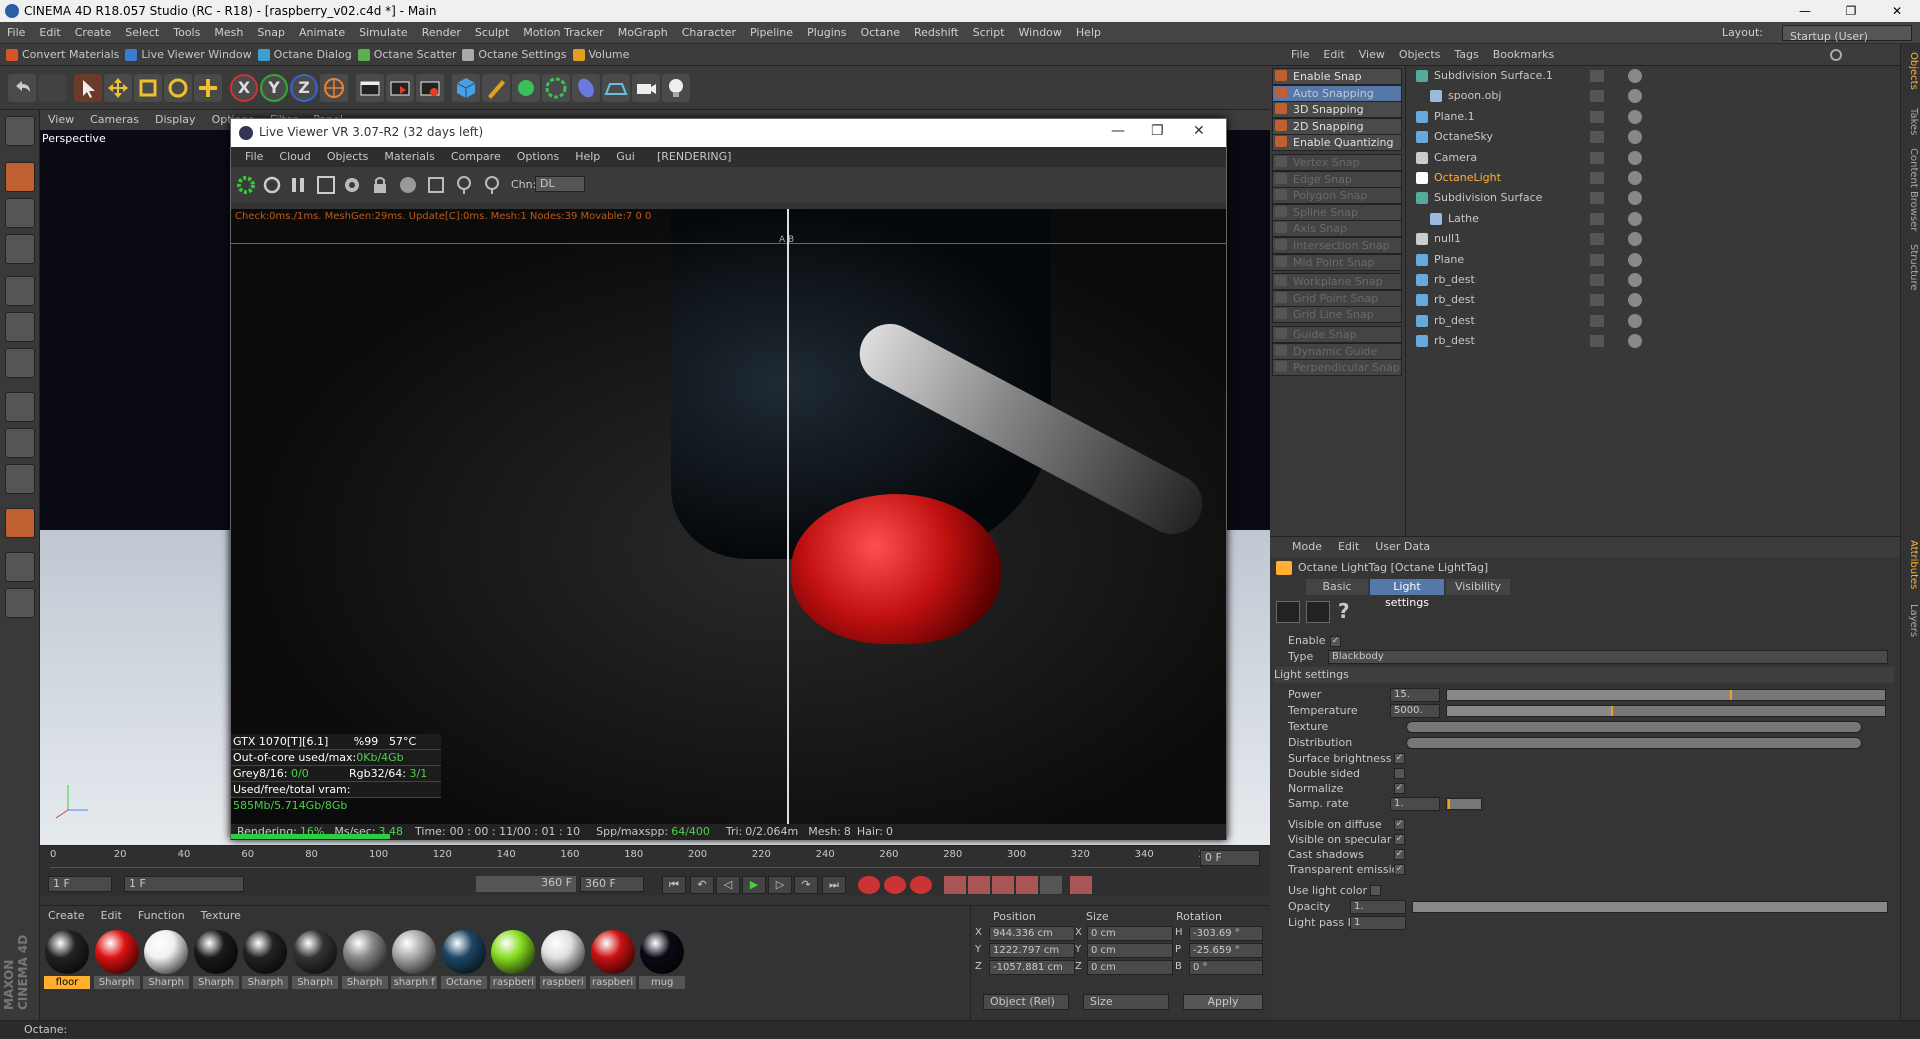 The image size is (1920, 1039). Describe the element at coordinates (228, 33) in the screenshot. I see `menu-mesh: Mesh` at that location.